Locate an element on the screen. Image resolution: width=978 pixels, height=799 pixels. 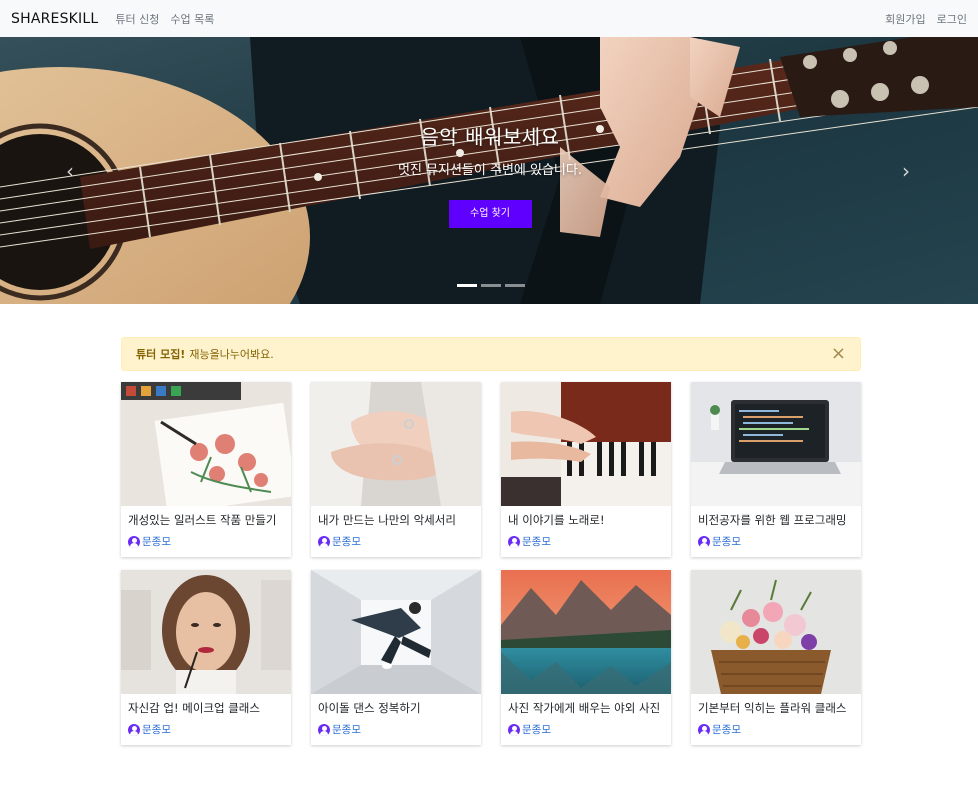
carousel-next-button: › is located at coordinates (906, 171).